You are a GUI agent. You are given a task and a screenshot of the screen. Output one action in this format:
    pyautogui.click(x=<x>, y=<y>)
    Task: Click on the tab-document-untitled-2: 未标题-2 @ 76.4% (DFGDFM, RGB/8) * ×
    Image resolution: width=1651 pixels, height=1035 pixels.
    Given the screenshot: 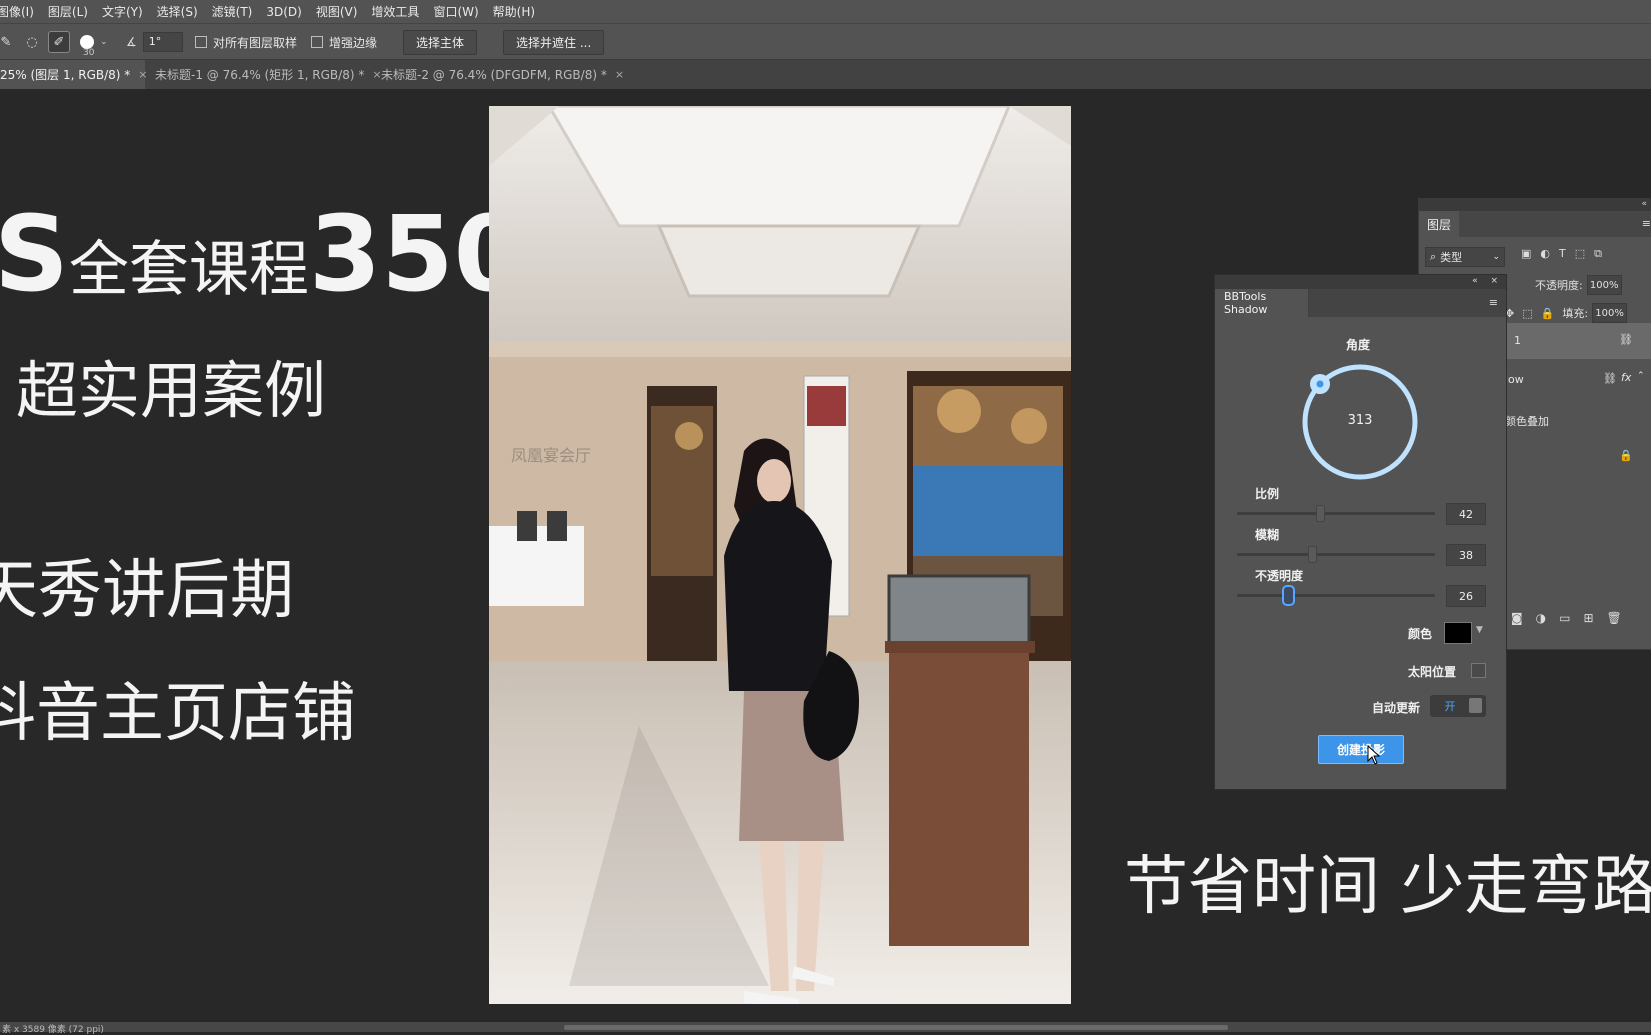 What is the action you would take?
    pyautogui.click(x=498, y=74)
    